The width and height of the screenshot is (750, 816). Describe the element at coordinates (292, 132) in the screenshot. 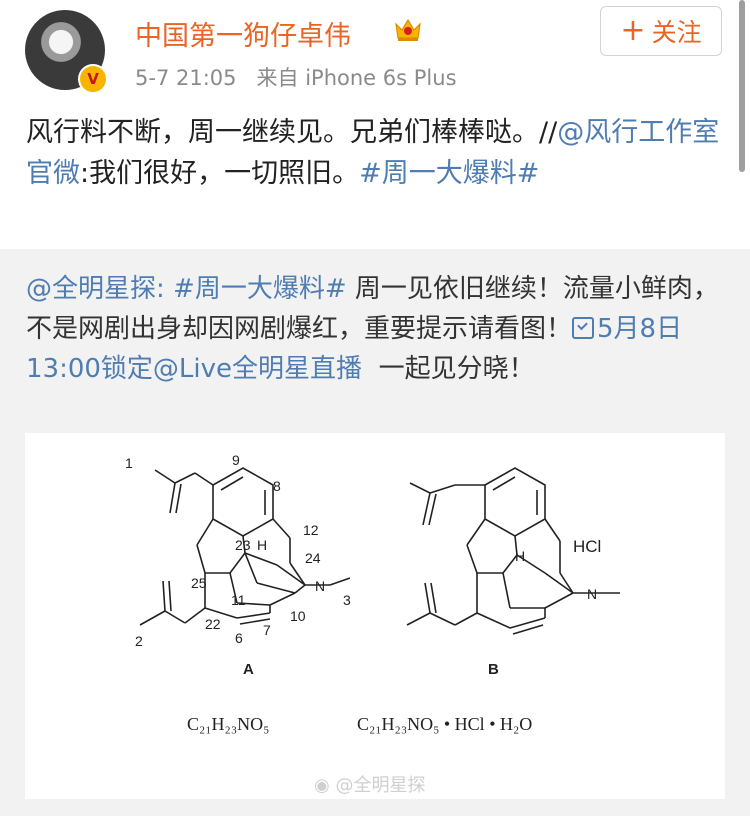

I see `post-text-part1: 风行料不断，周一继续见。兄弟们棒棒哒。//` at that location.